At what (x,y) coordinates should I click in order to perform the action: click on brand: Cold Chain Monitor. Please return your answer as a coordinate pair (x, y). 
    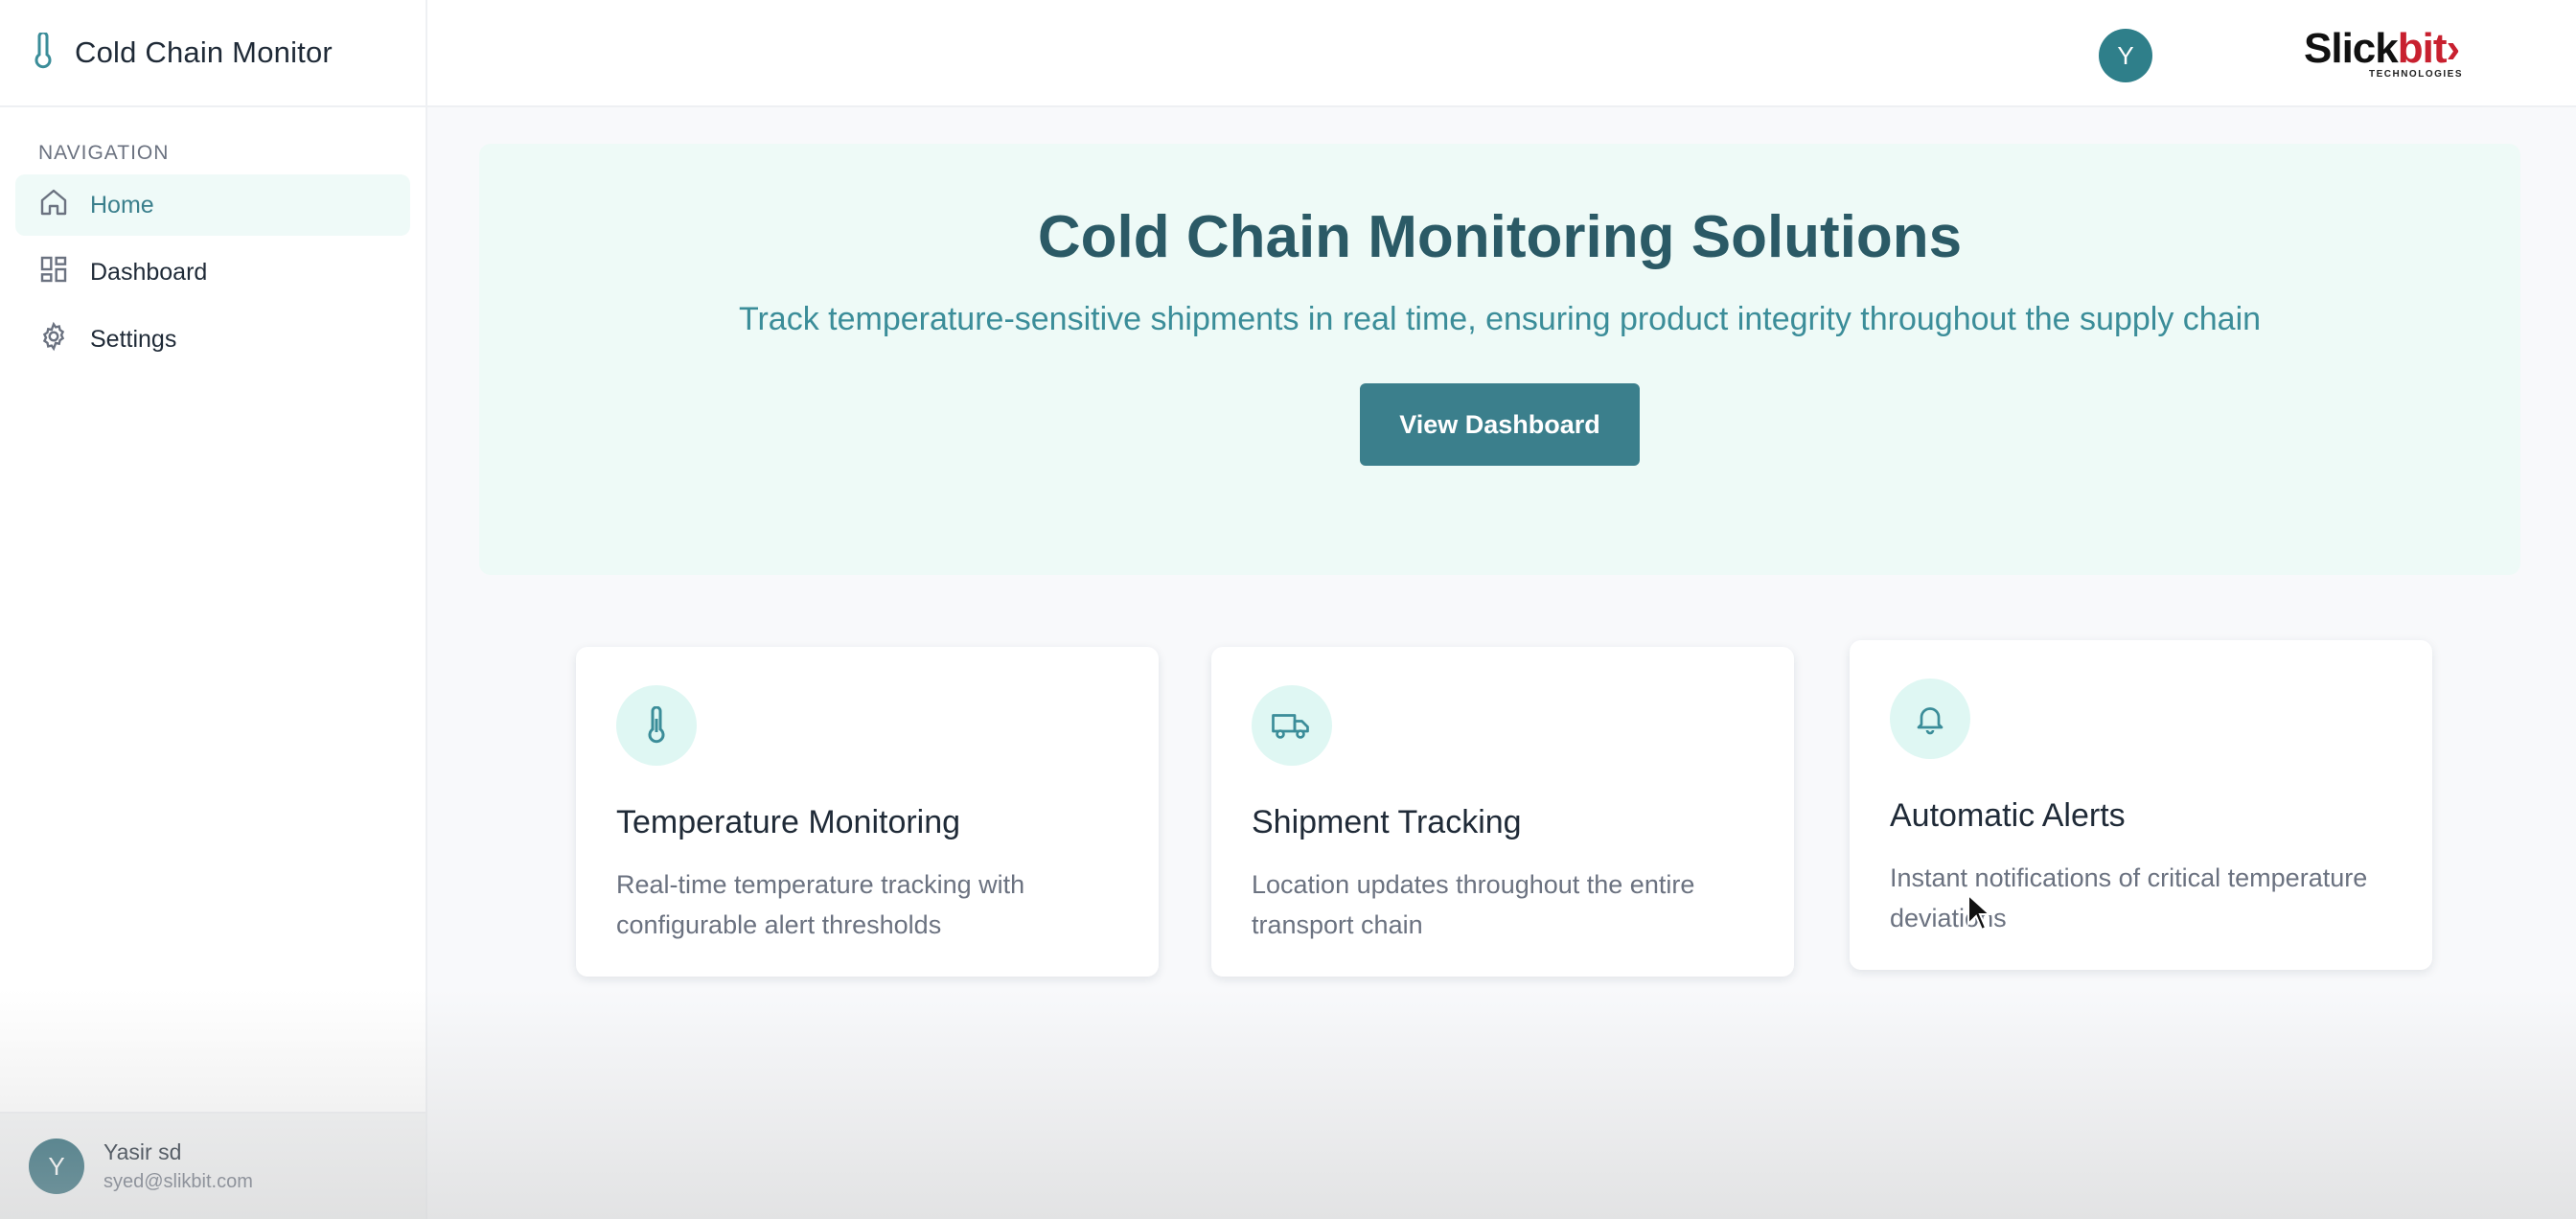
    Looking at the image, I should click on (213, 53).